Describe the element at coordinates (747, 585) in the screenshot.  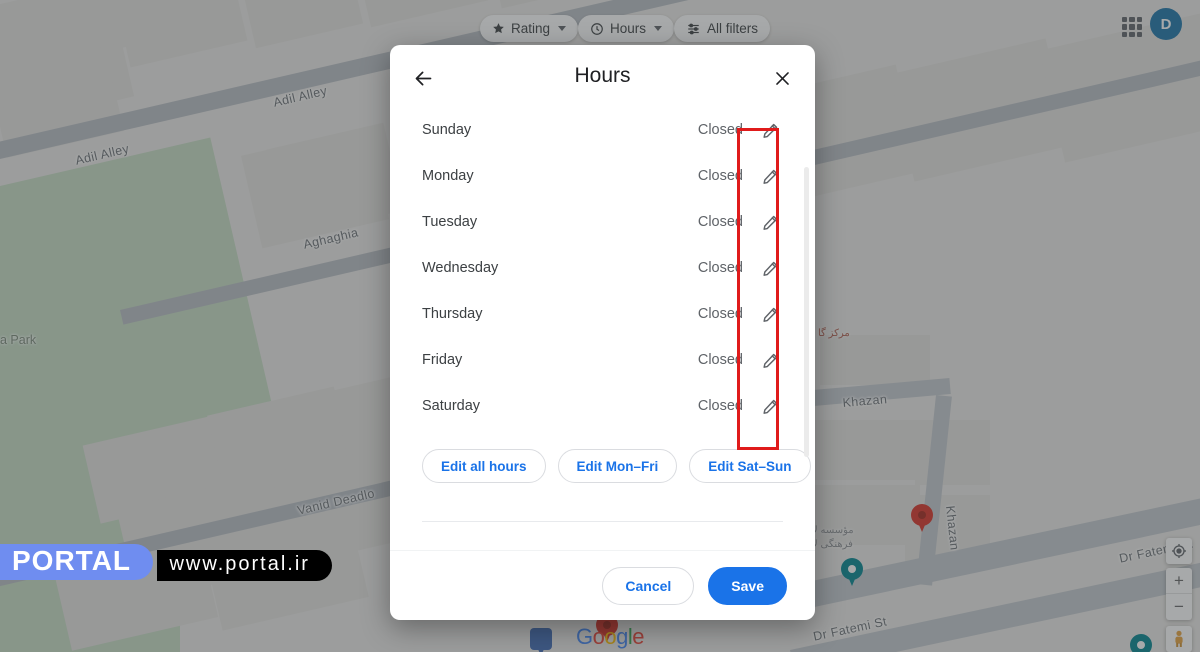
I see `save-button: Save` at that location.